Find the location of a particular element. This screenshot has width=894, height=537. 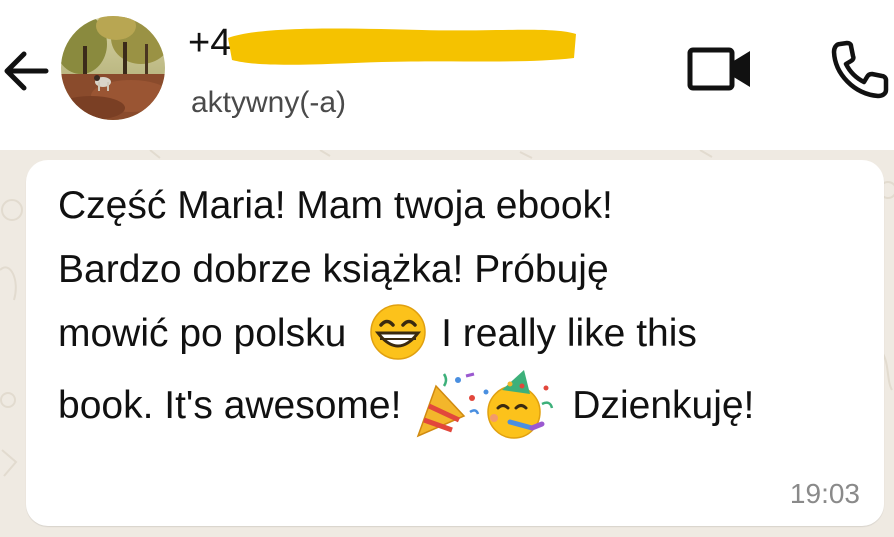

contact-avatar is located at coordinates (113, 68).